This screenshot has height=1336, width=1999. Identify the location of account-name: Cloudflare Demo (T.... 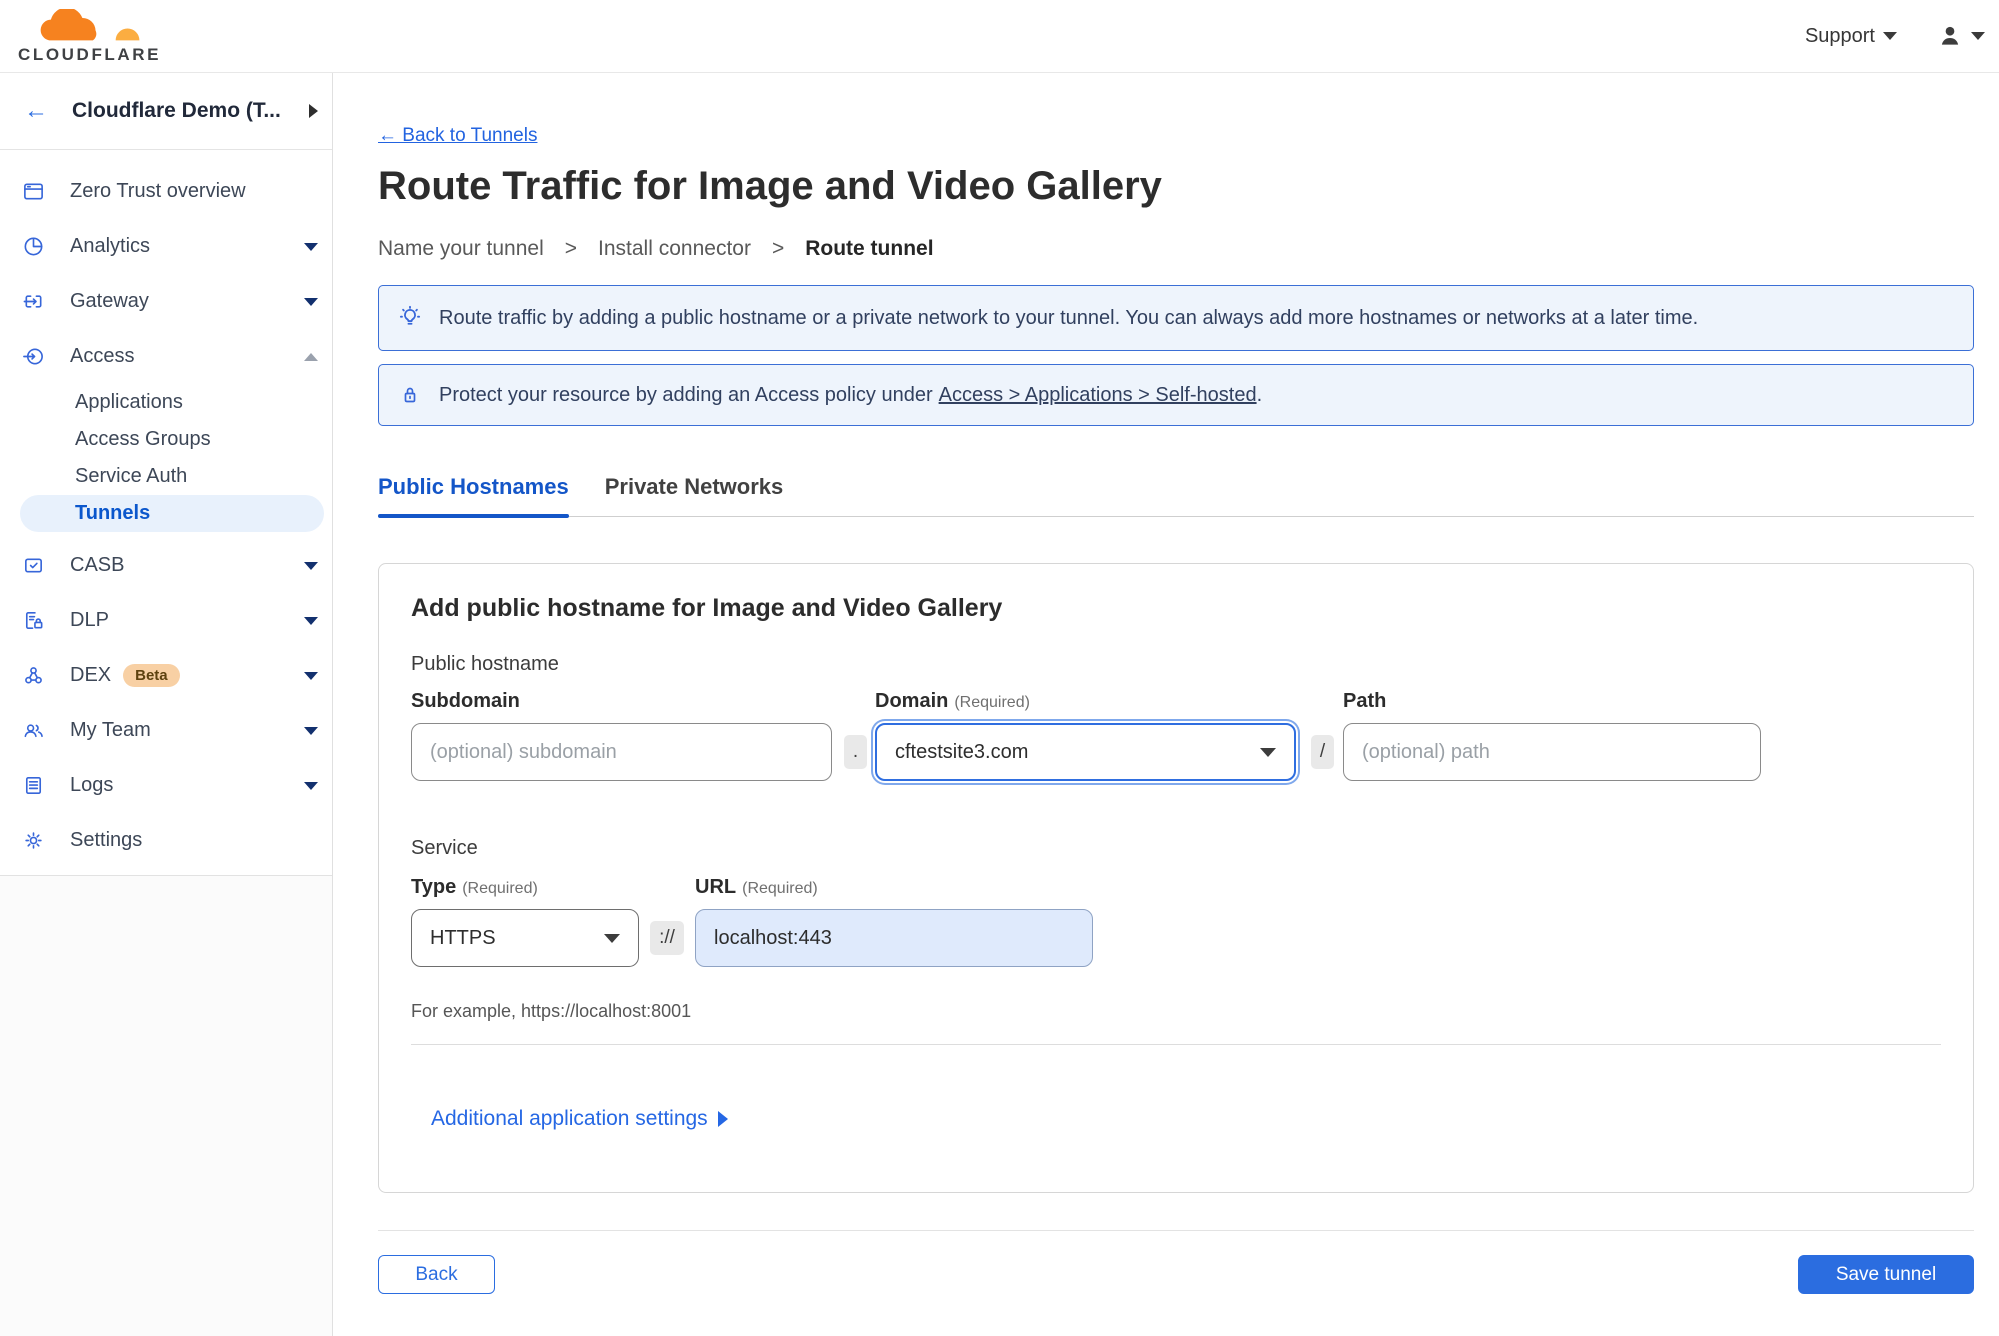
(176, 110).